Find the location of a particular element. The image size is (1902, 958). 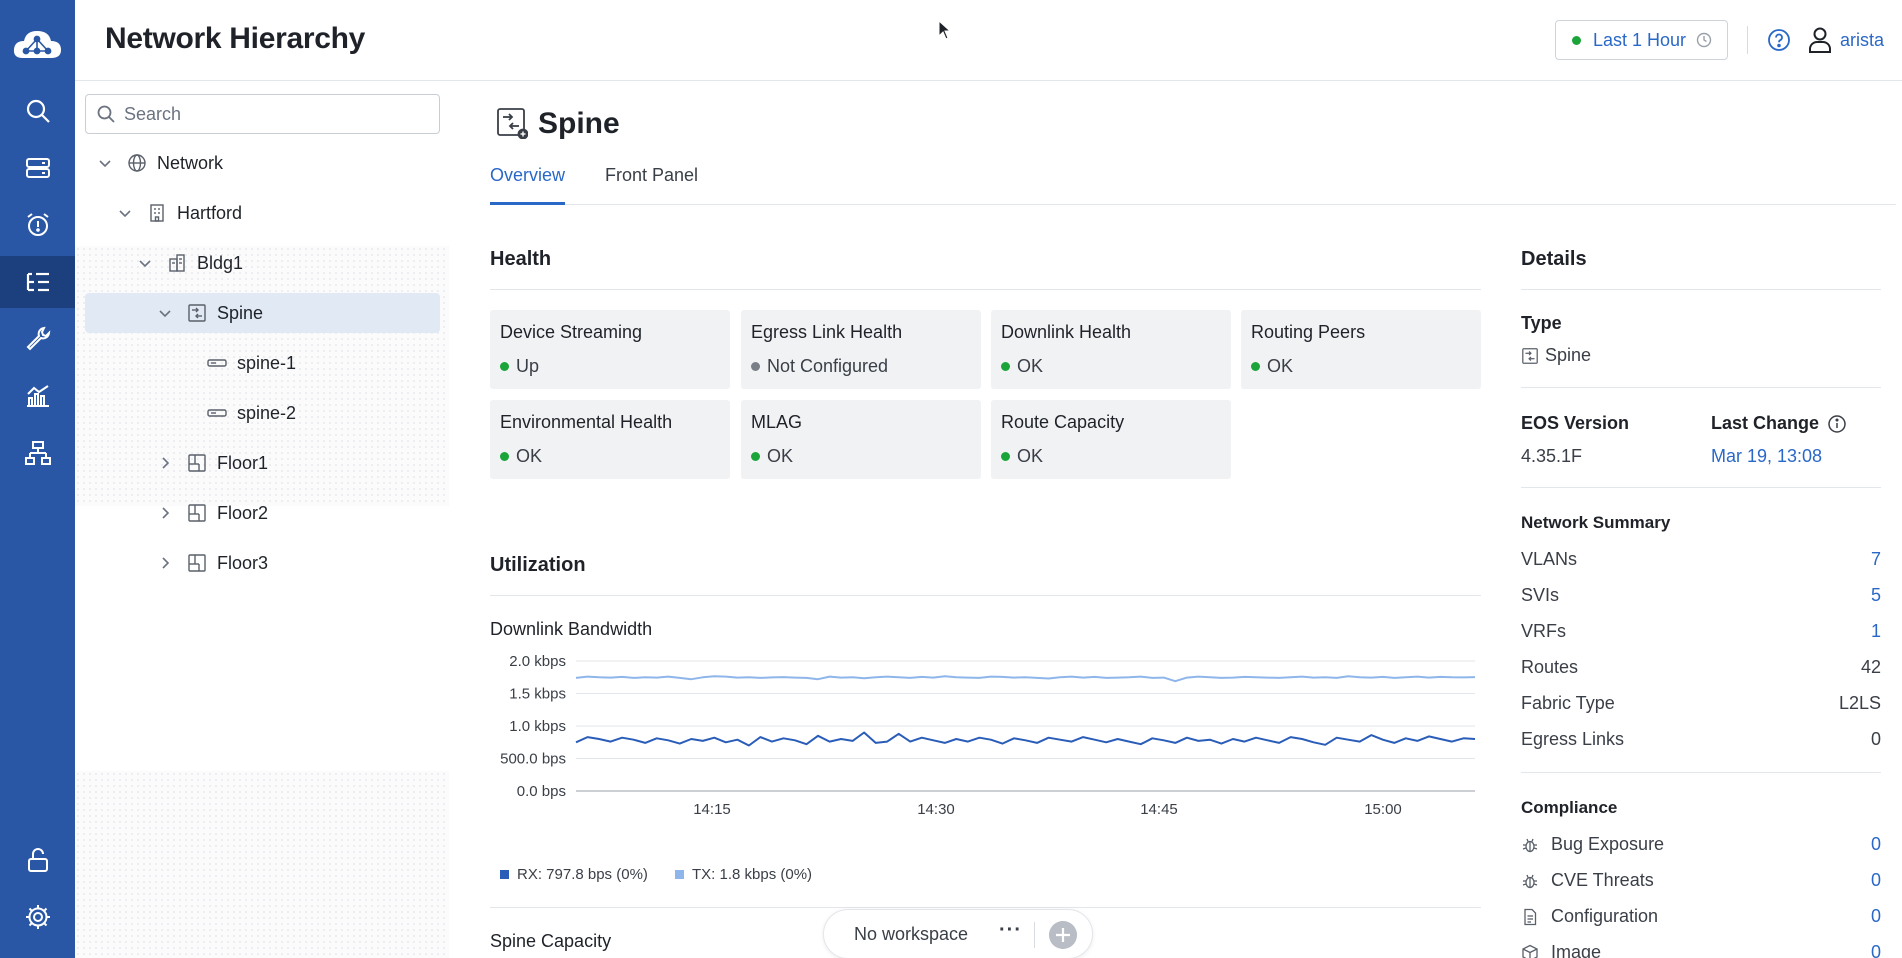

y-tick-label: 1.5 kbps is located at coordinates (537, 694).